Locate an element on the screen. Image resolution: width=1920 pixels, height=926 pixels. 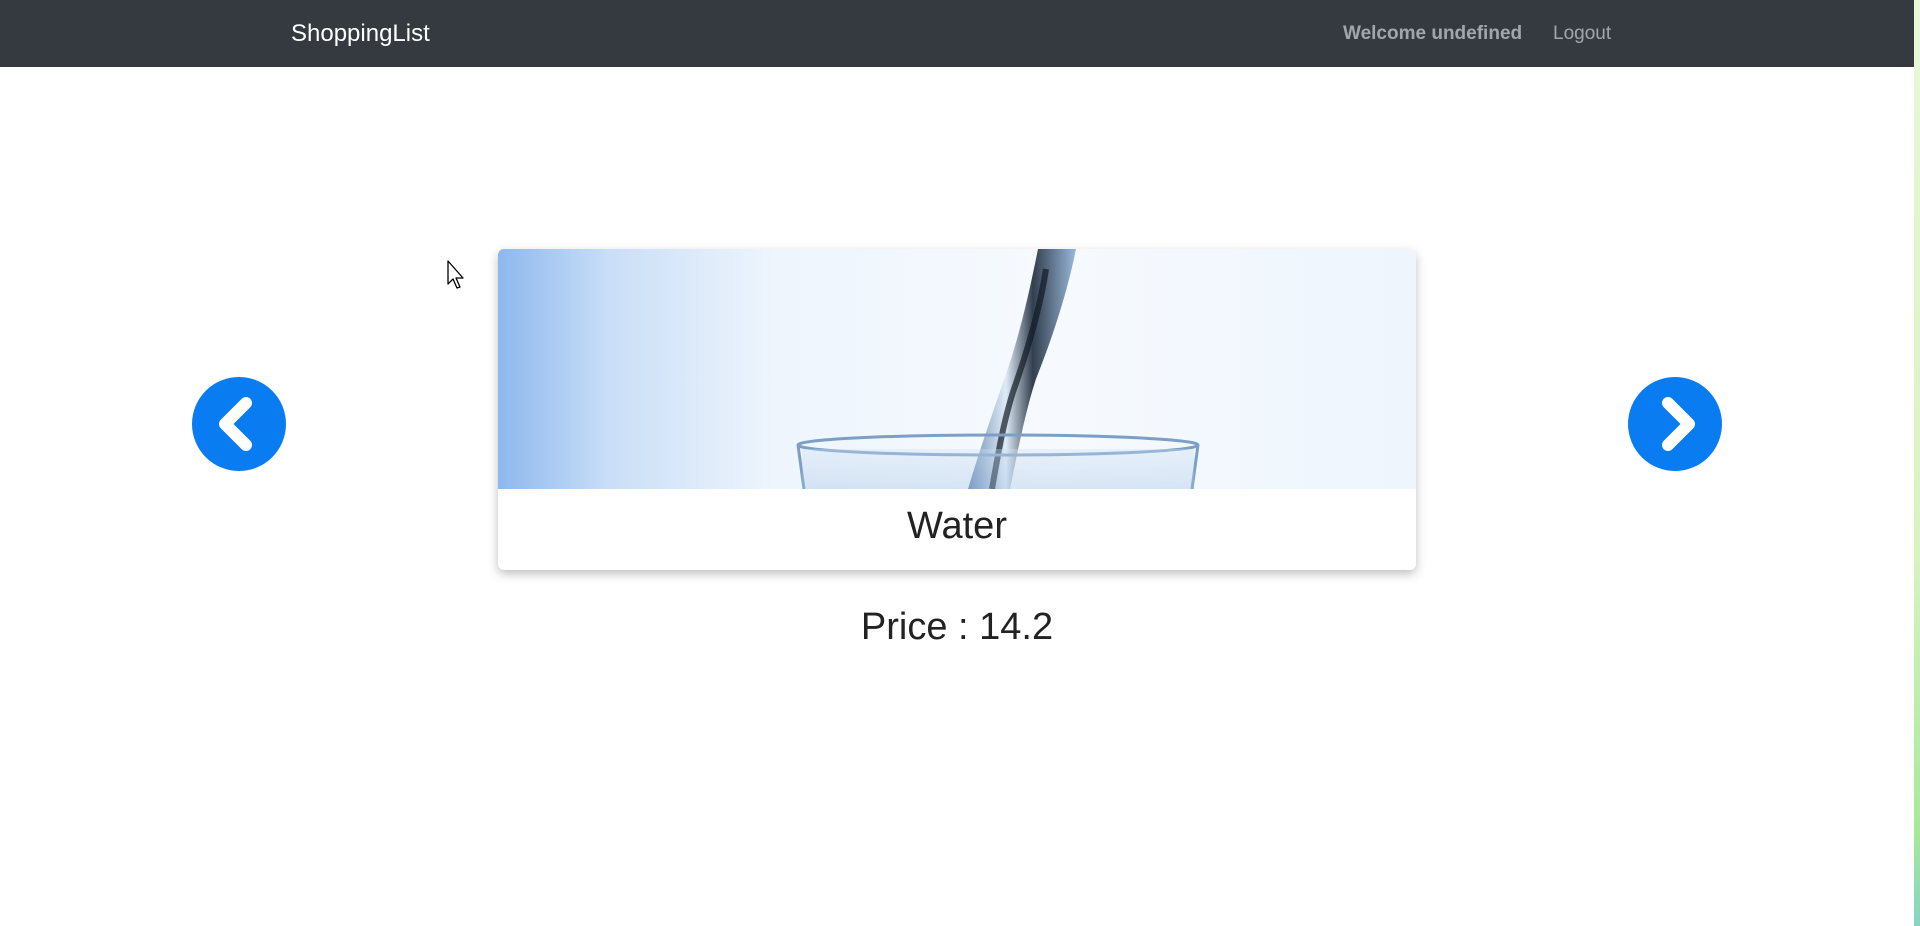
price-value: 14.2 is located at coordinates (1016, 627).